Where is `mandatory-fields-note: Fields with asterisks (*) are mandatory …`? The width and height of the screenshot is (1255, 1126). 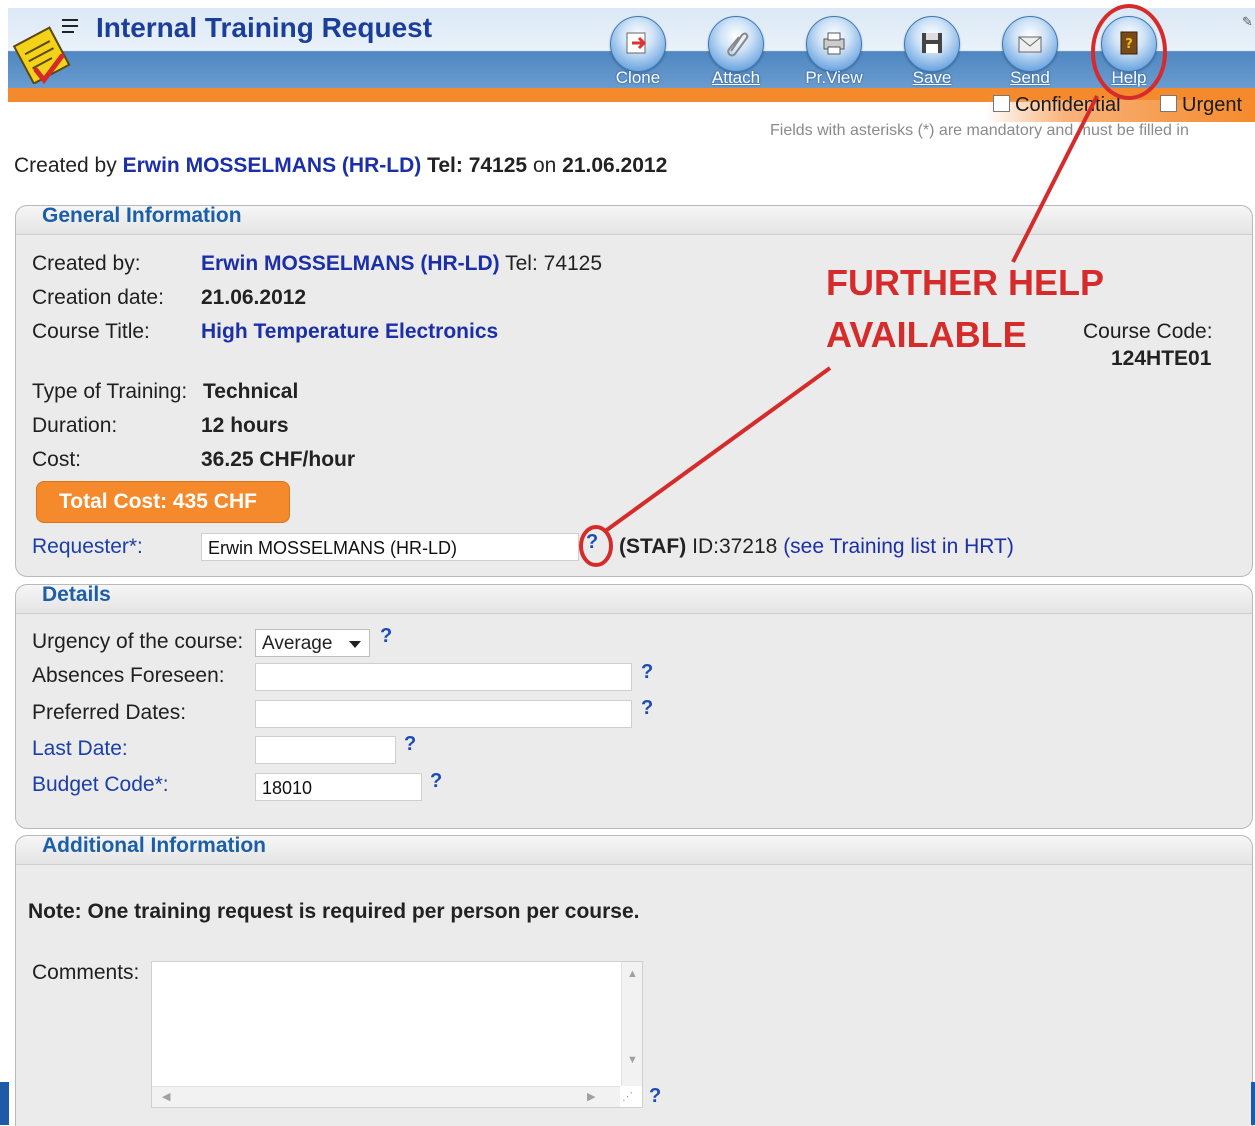 mandatory-fields-note: Fields with asterisks (*) are mandatory … is located at coordinates (979, 130).